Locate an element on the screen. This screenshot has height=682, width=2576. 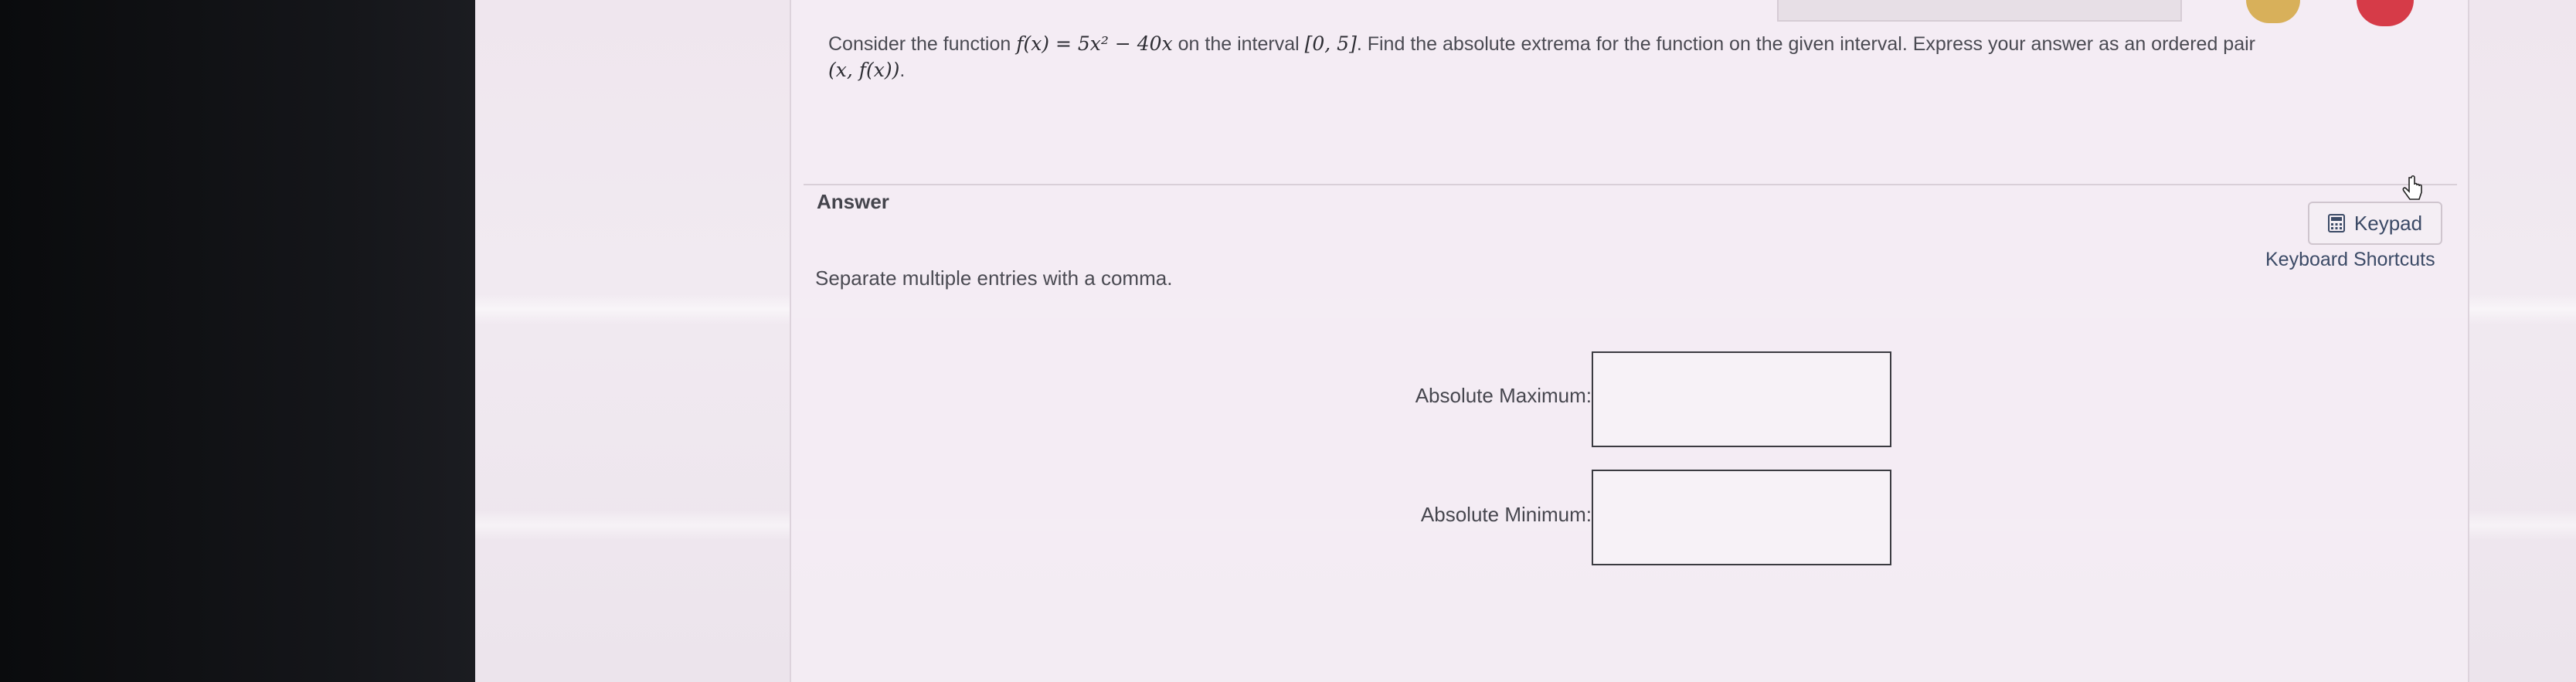
interval-expression: [0, 5] is located at coordinates (1330, 43).